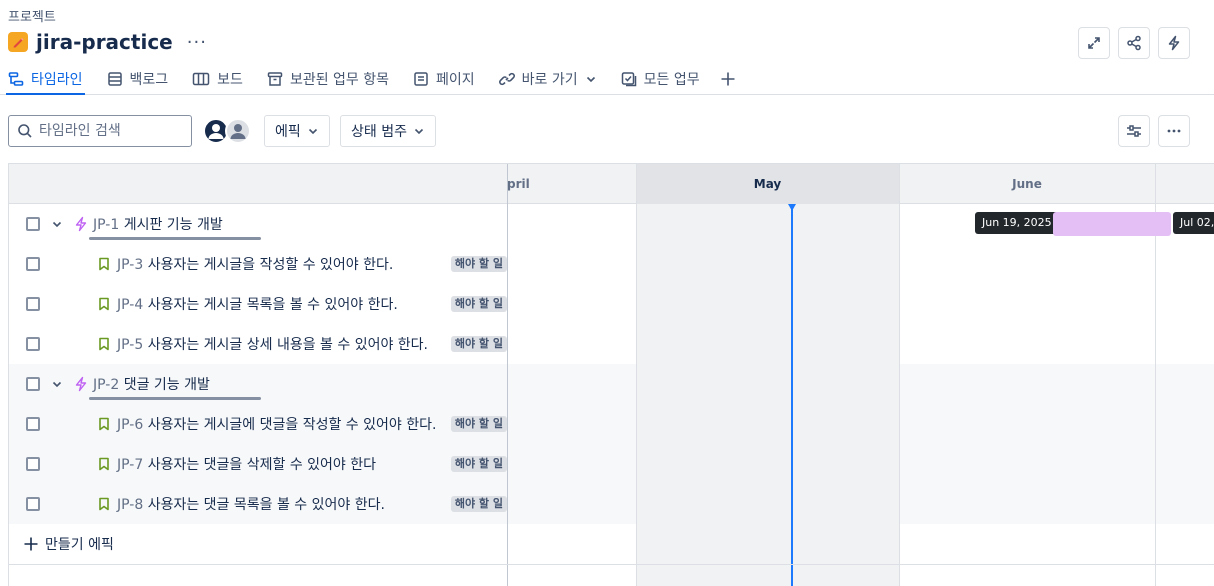 The image size is (1214, 586). I want to click on story-row: JP-8 사용자는 댓글 목록을 볼 수 있어야 한다. 해야 할 일, so click(258, 504).